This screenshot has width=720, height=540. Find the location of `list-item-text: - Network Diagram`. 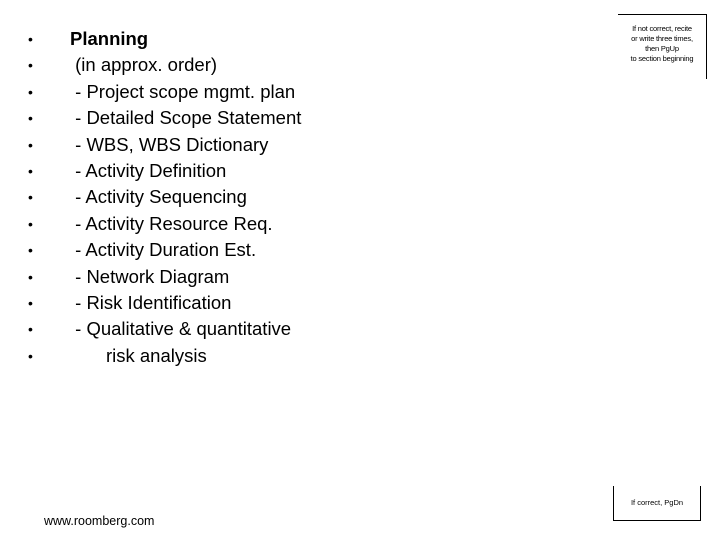

list-item-text: - Network Diagram is located at coordinates (150, 276).